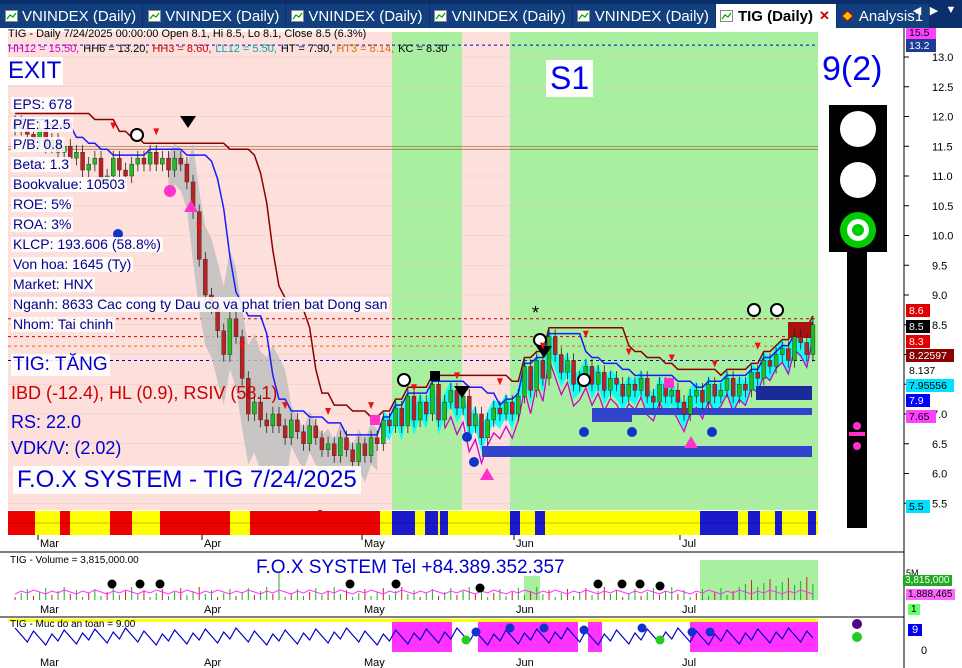 The height and width of the screenshot is (668, 962). What do you see at coordinates (246, 49) in the screenshot?
I see `level-ll12: LL12 = 5.50,` at bounding box center [246, 49].